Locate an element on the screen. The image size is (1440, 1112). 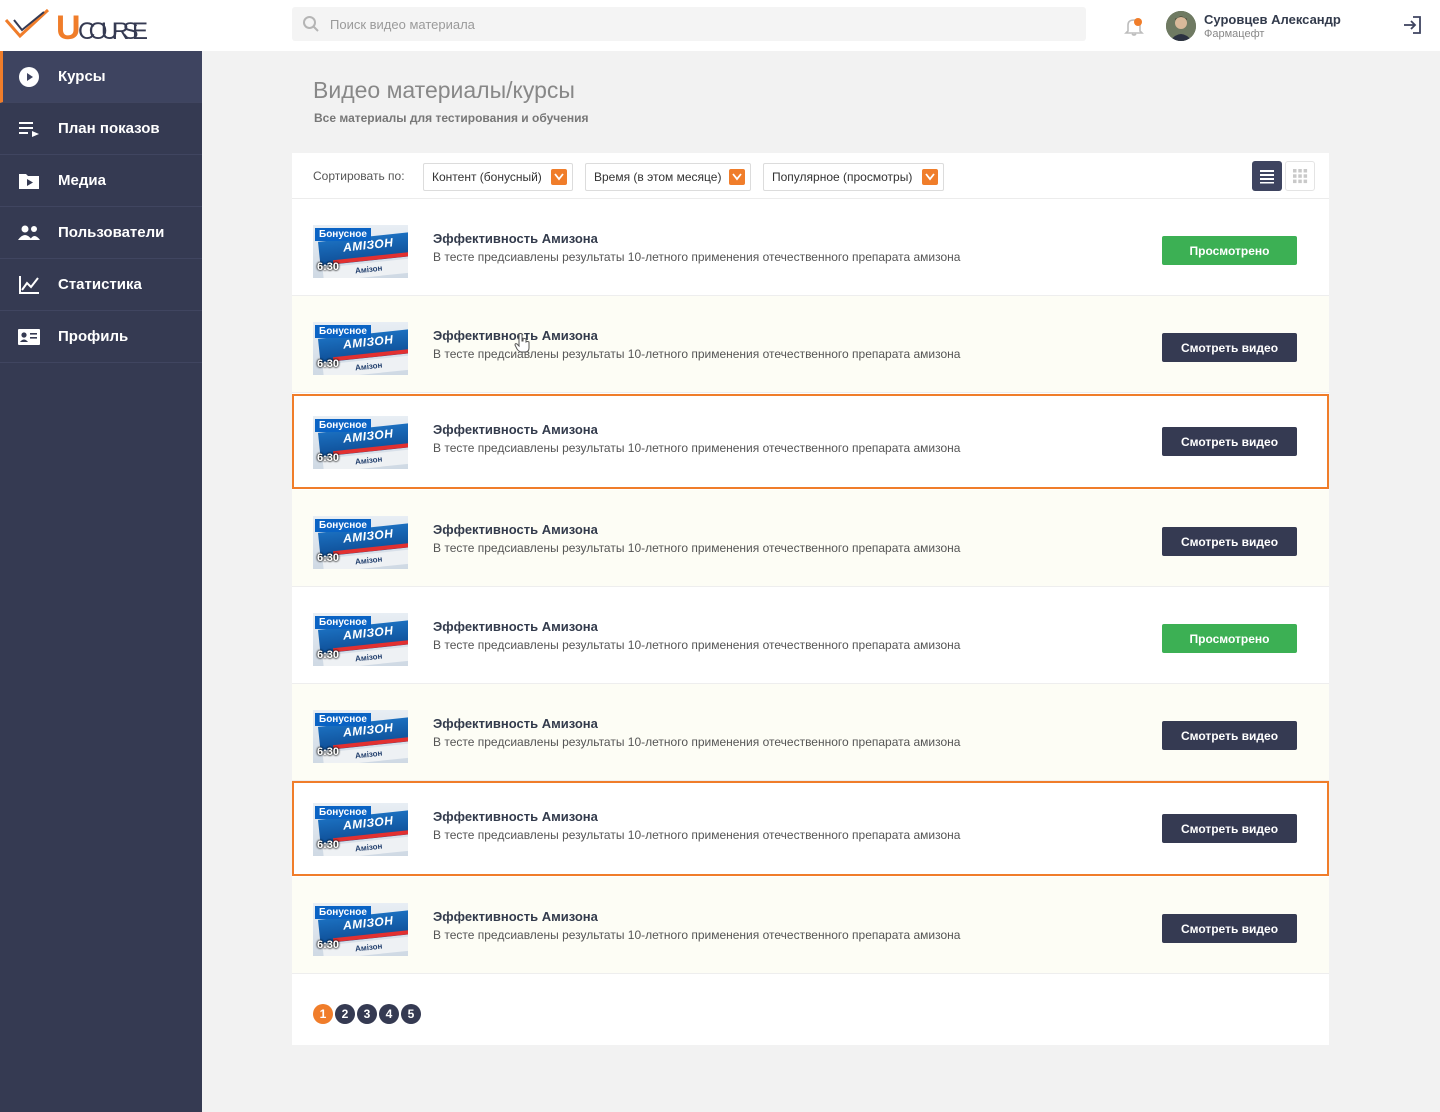
sidebar-item-profile: Профиль is located at coordinates (101, 337).